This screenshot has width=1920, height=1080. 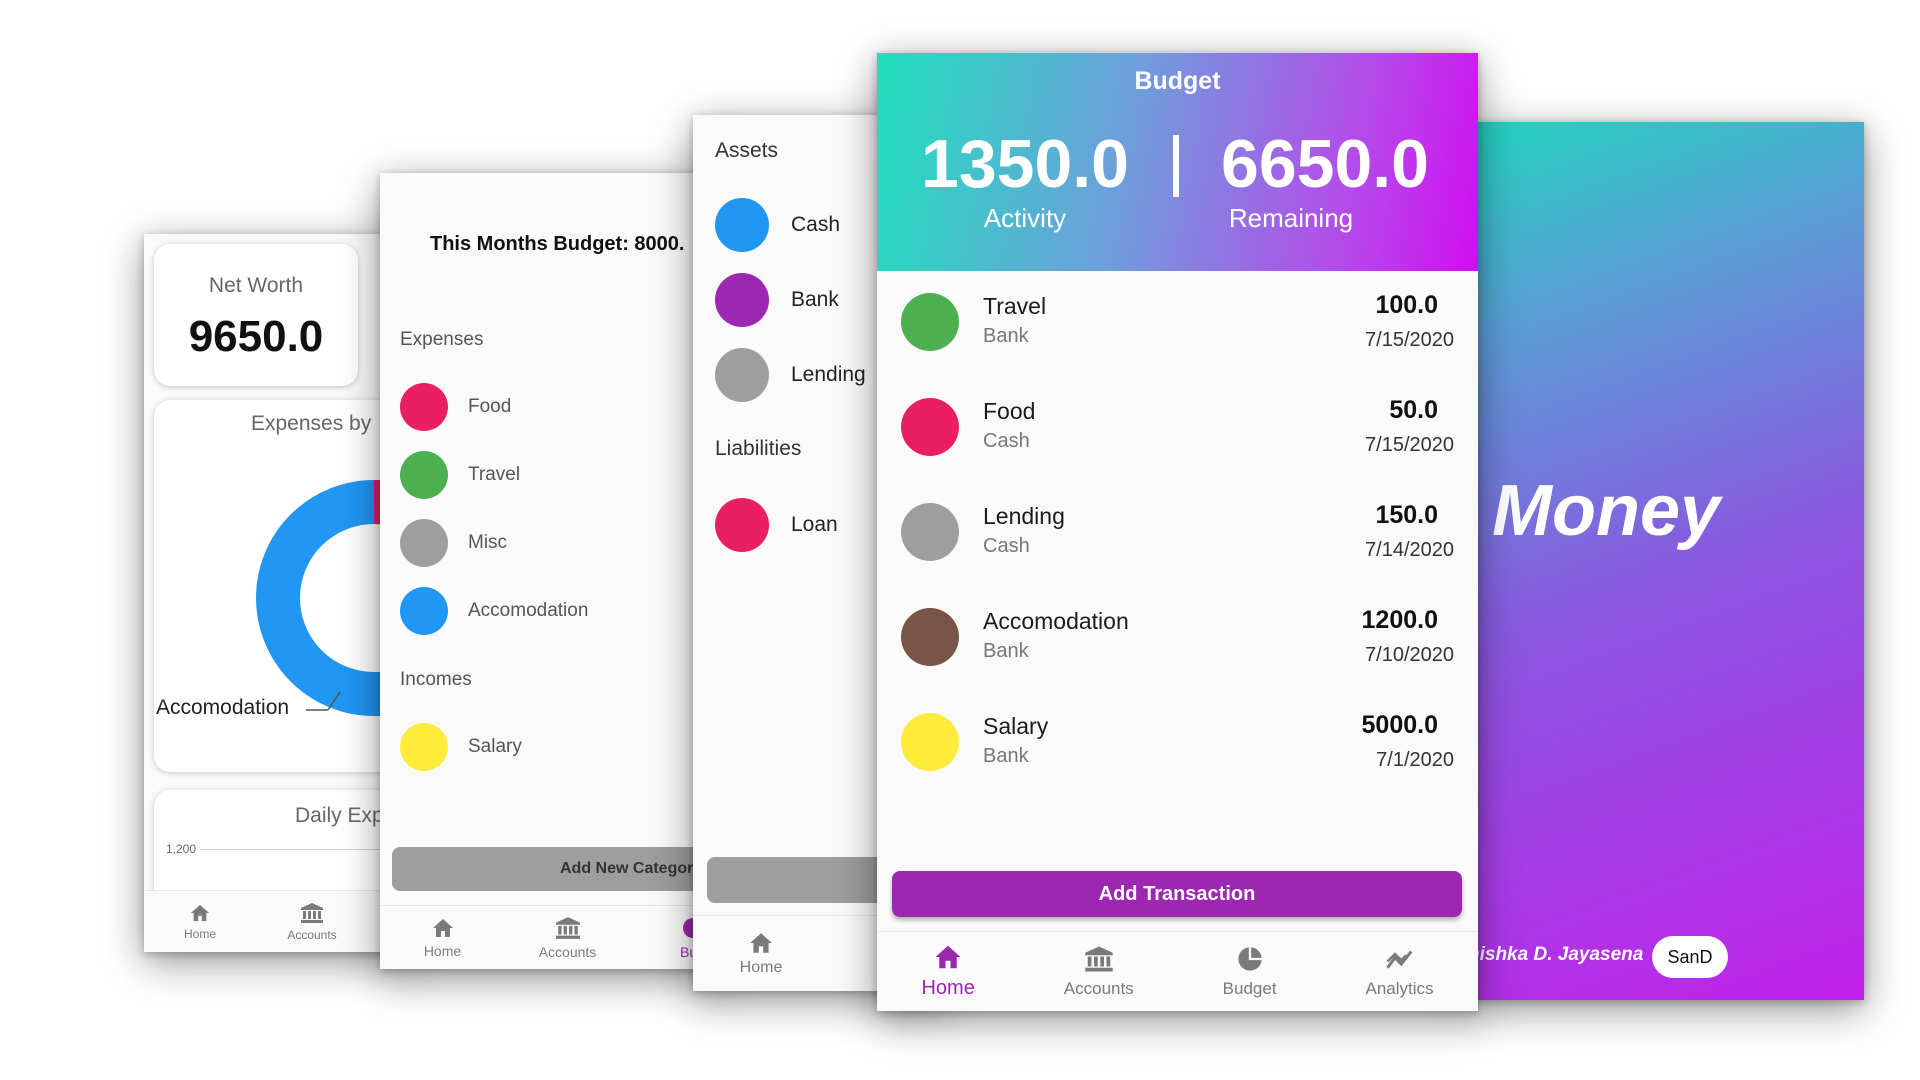 What do you see at coordinates (1415, 760) in the screenshot?
I see `transaction-date: 7/1/2020` at bounding box center [1415, 760].